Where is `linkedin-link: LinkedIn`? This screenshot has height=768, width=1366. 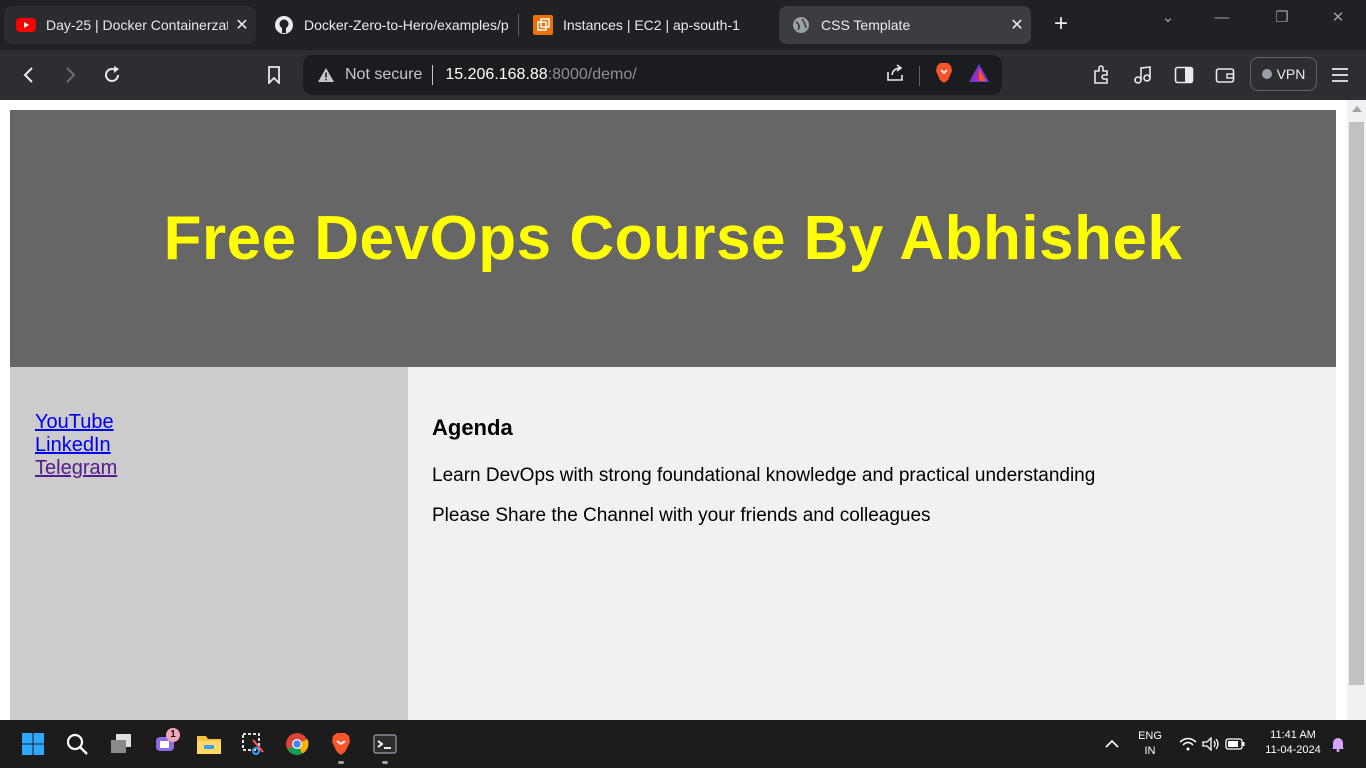 linkedin-link: LinkedIn is located at coordinates (209, 445).